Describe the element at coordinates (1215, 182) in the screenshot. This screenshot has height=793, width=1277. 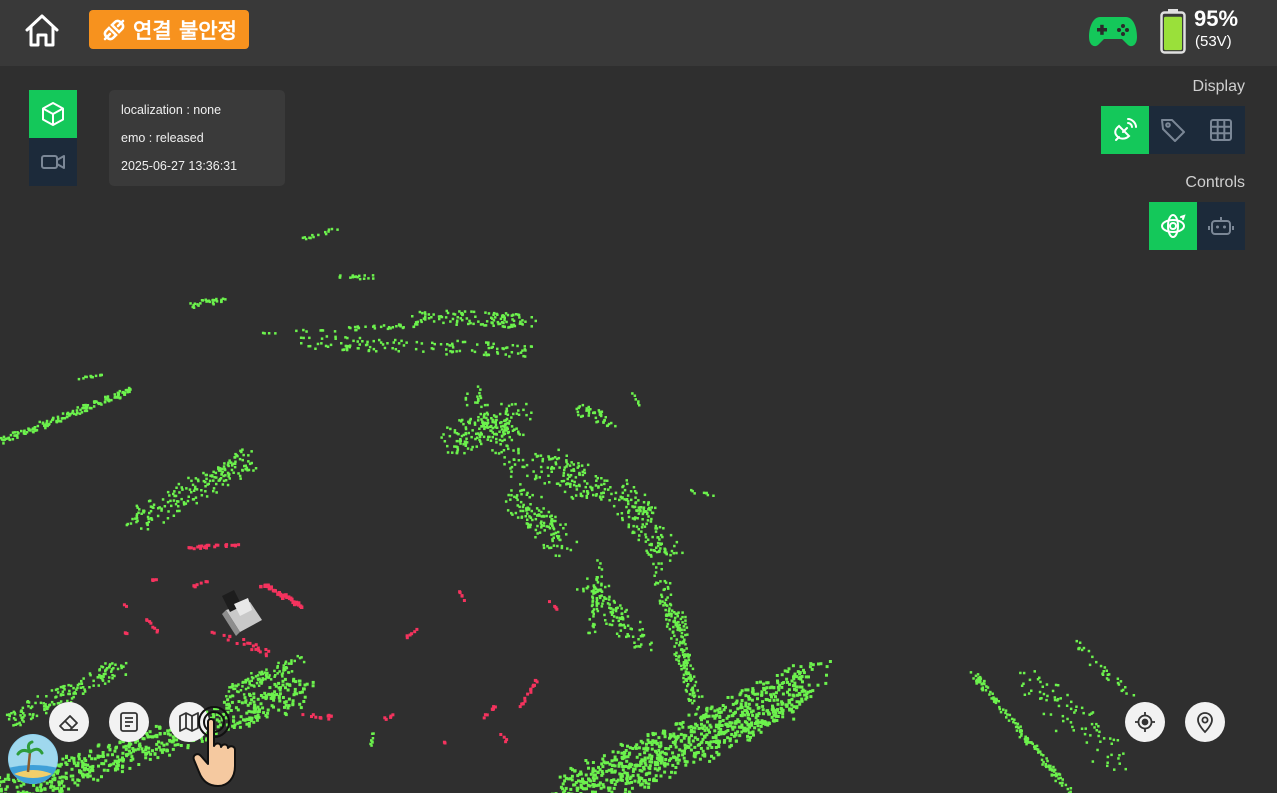
I see `controls-section-label: Controls` at that location.